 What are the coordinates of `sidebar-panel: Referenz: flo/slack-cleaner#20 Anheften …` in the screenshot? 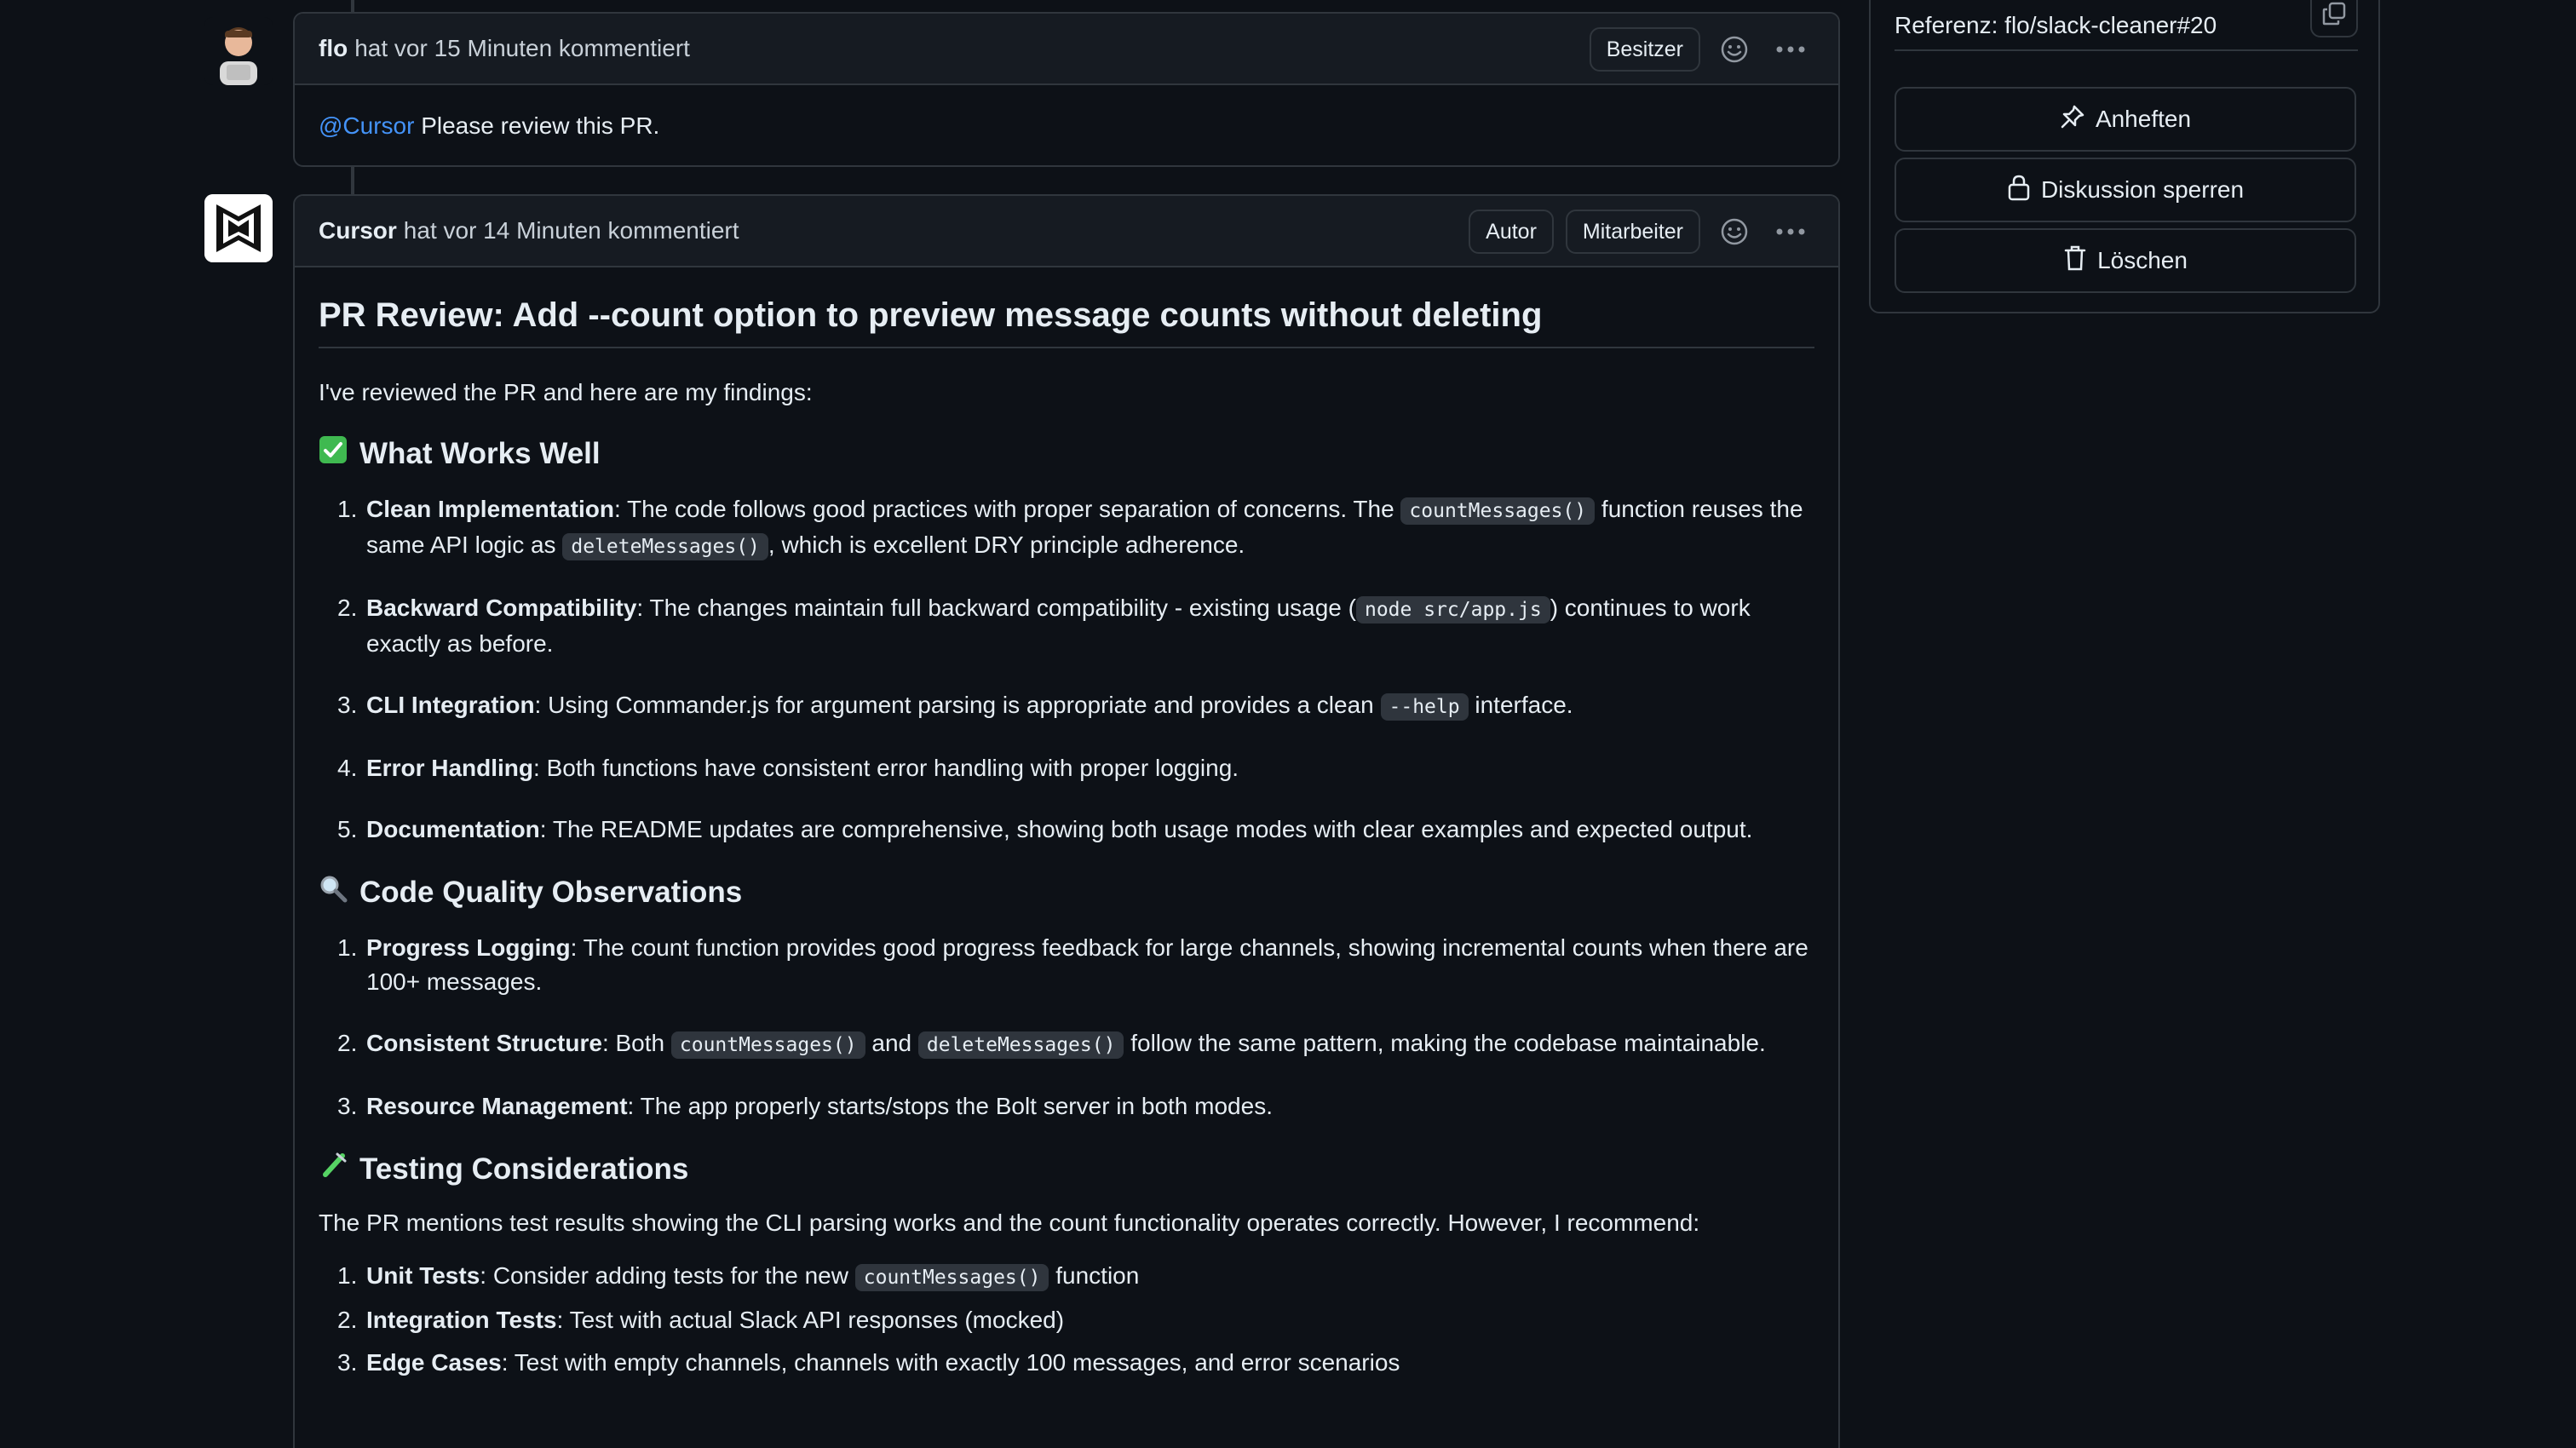 It's located at (2125, 156).